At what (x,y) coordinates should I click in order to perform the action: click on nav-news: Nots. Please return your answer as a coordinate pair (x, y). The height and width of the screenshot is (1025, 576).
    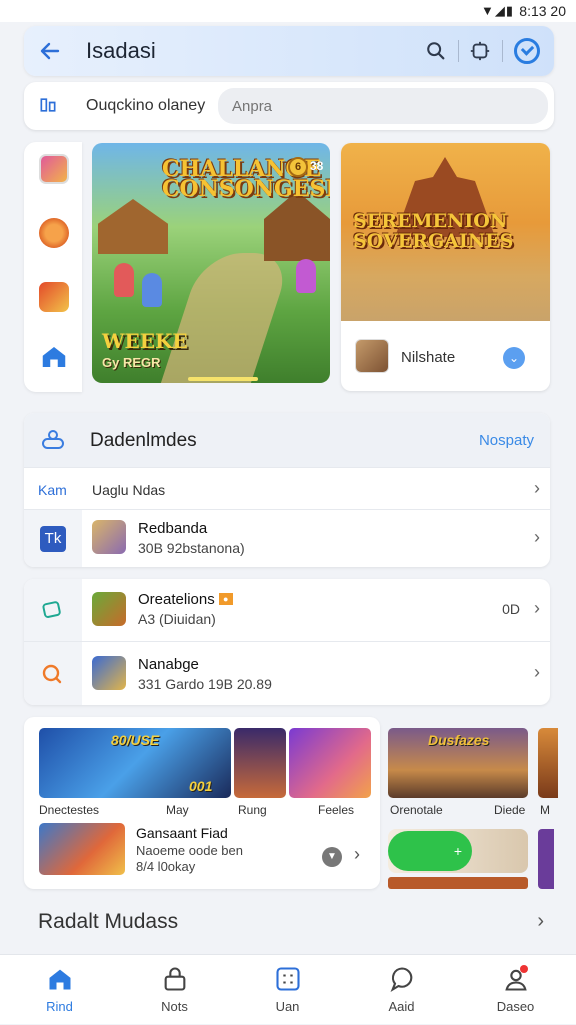
    Looking at the image, I should click on (174, 990).